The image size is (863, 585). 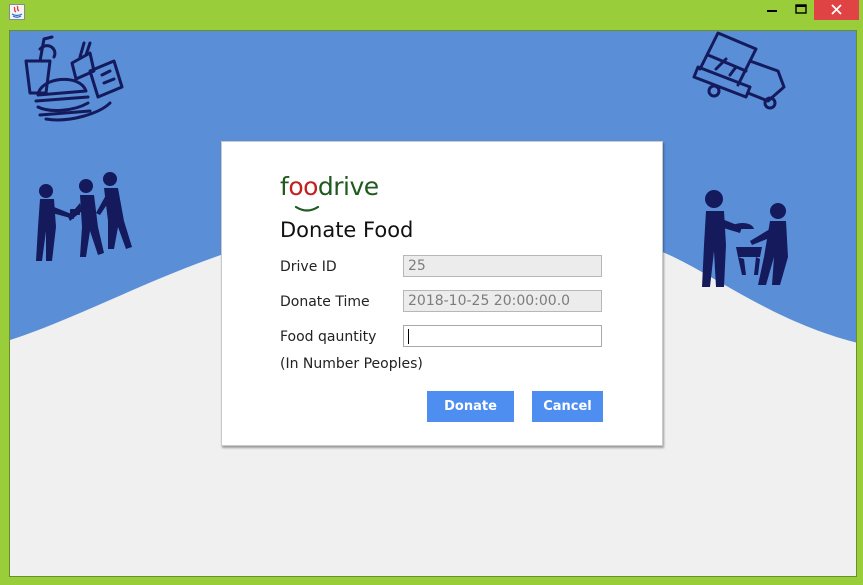 What do you see at coordinates (347, 230) in the screenshot?
I see `dialog-title: Donate Food` at bounding box center [347, 230].